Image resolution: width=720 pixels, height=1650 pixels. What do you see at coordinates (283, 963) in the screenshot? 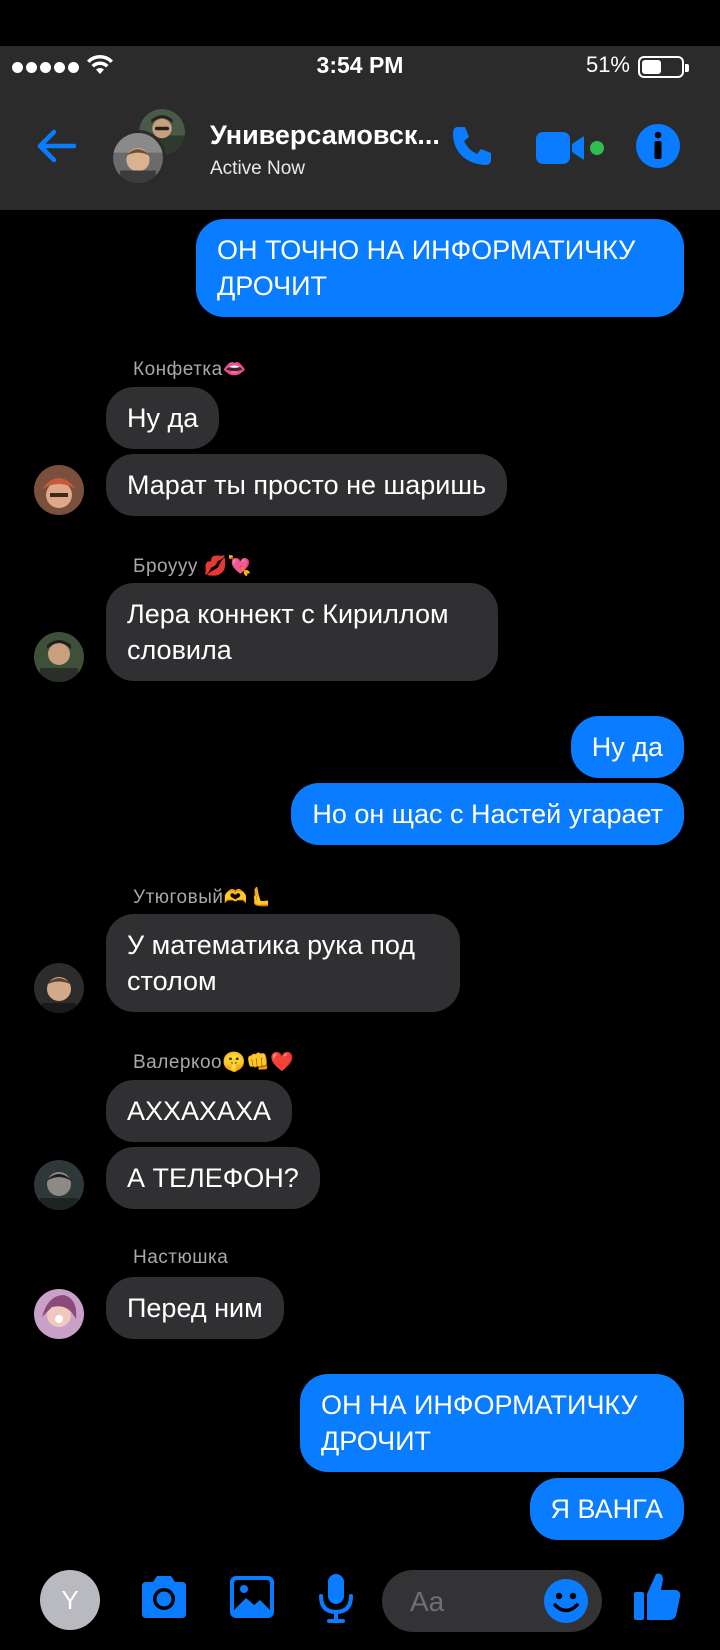
I see `incoming-message: У математика рука под столом` at bounding box center [283, 963].